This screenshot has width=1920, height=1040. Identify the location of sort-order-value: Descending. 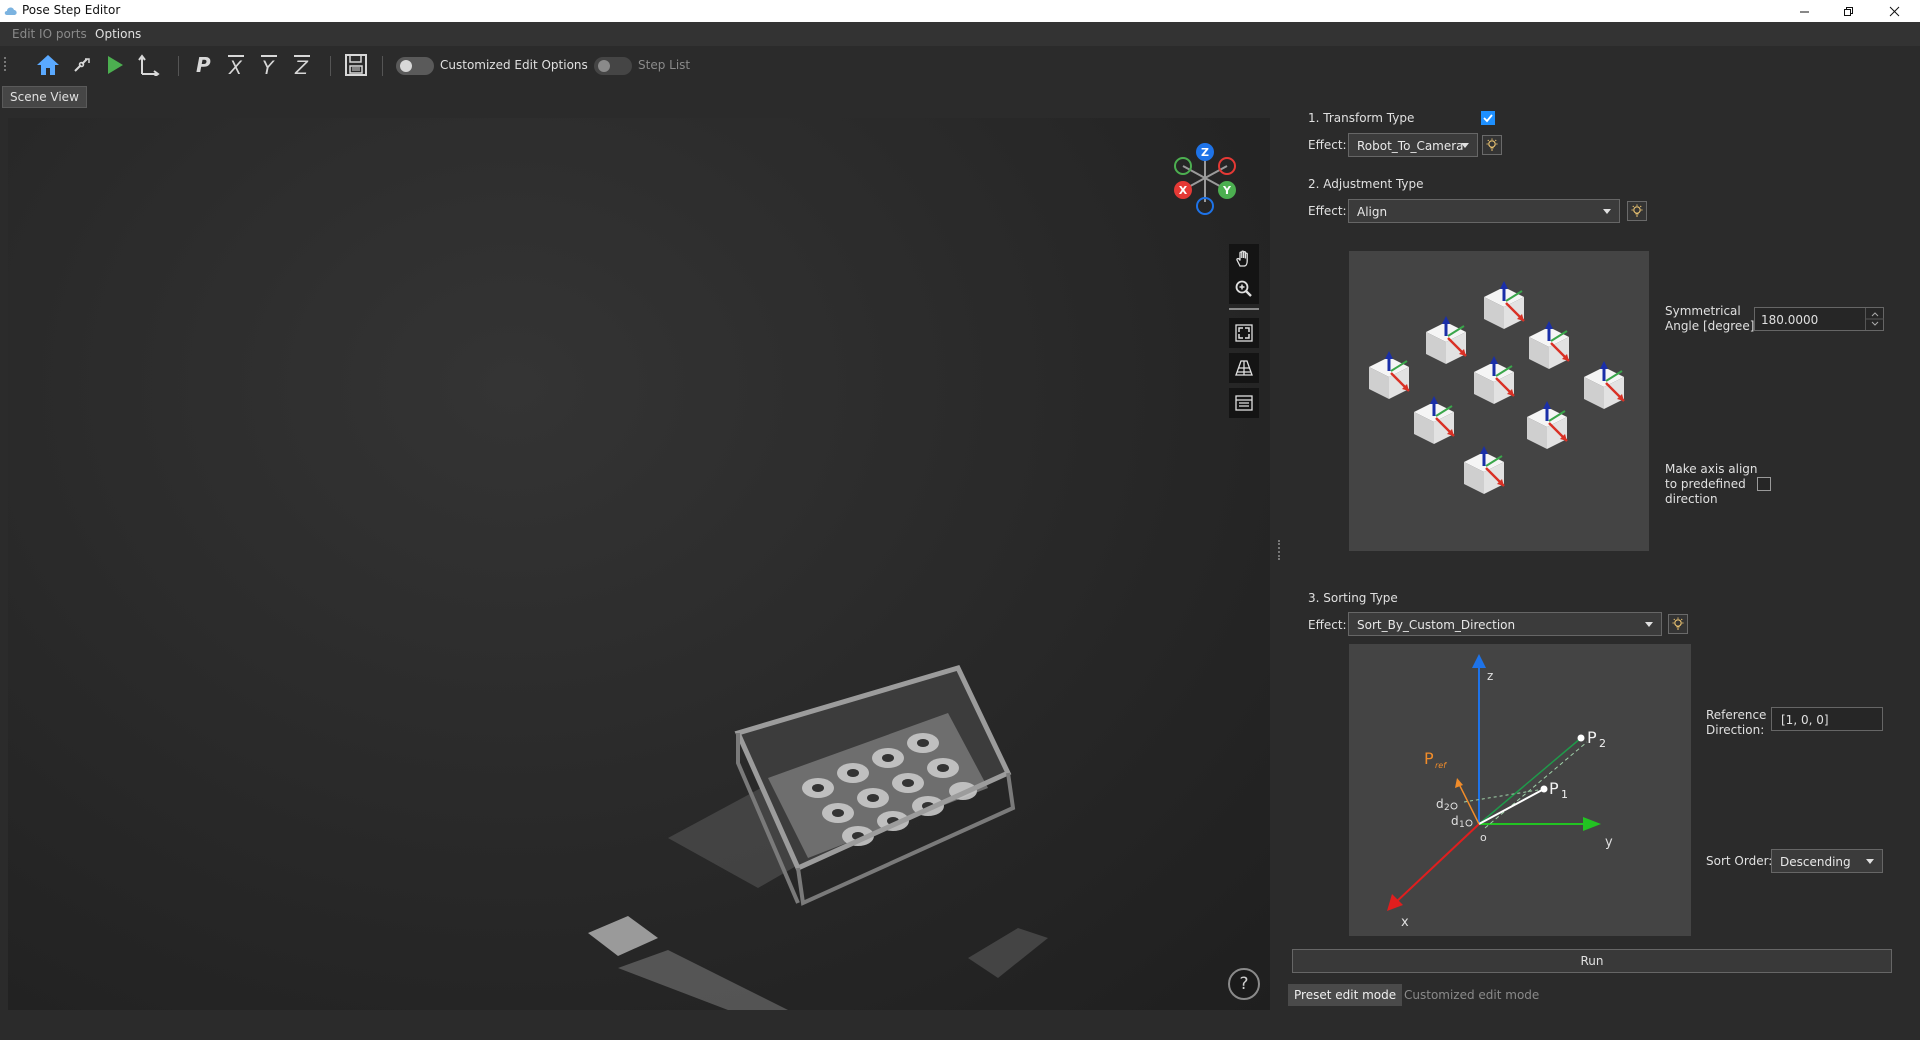
(1815, 862).